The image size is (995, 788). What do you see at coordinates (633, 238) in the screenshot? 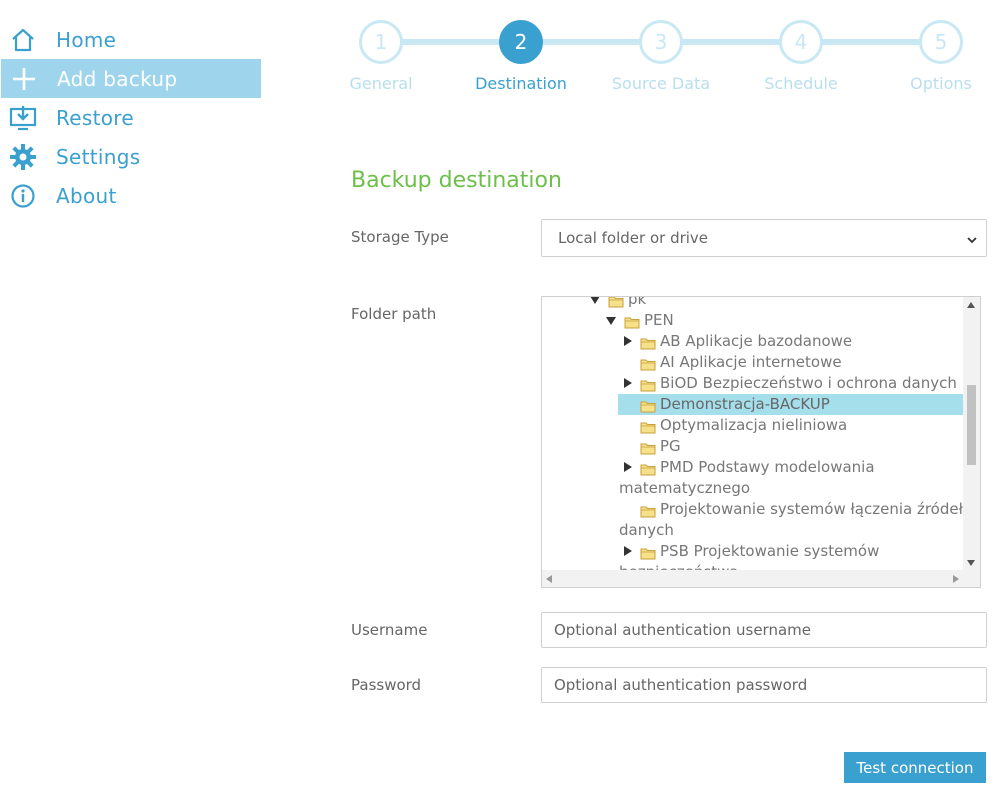
I see `storage-type-value: Local folder or drive` at bounding box center [633, 238].